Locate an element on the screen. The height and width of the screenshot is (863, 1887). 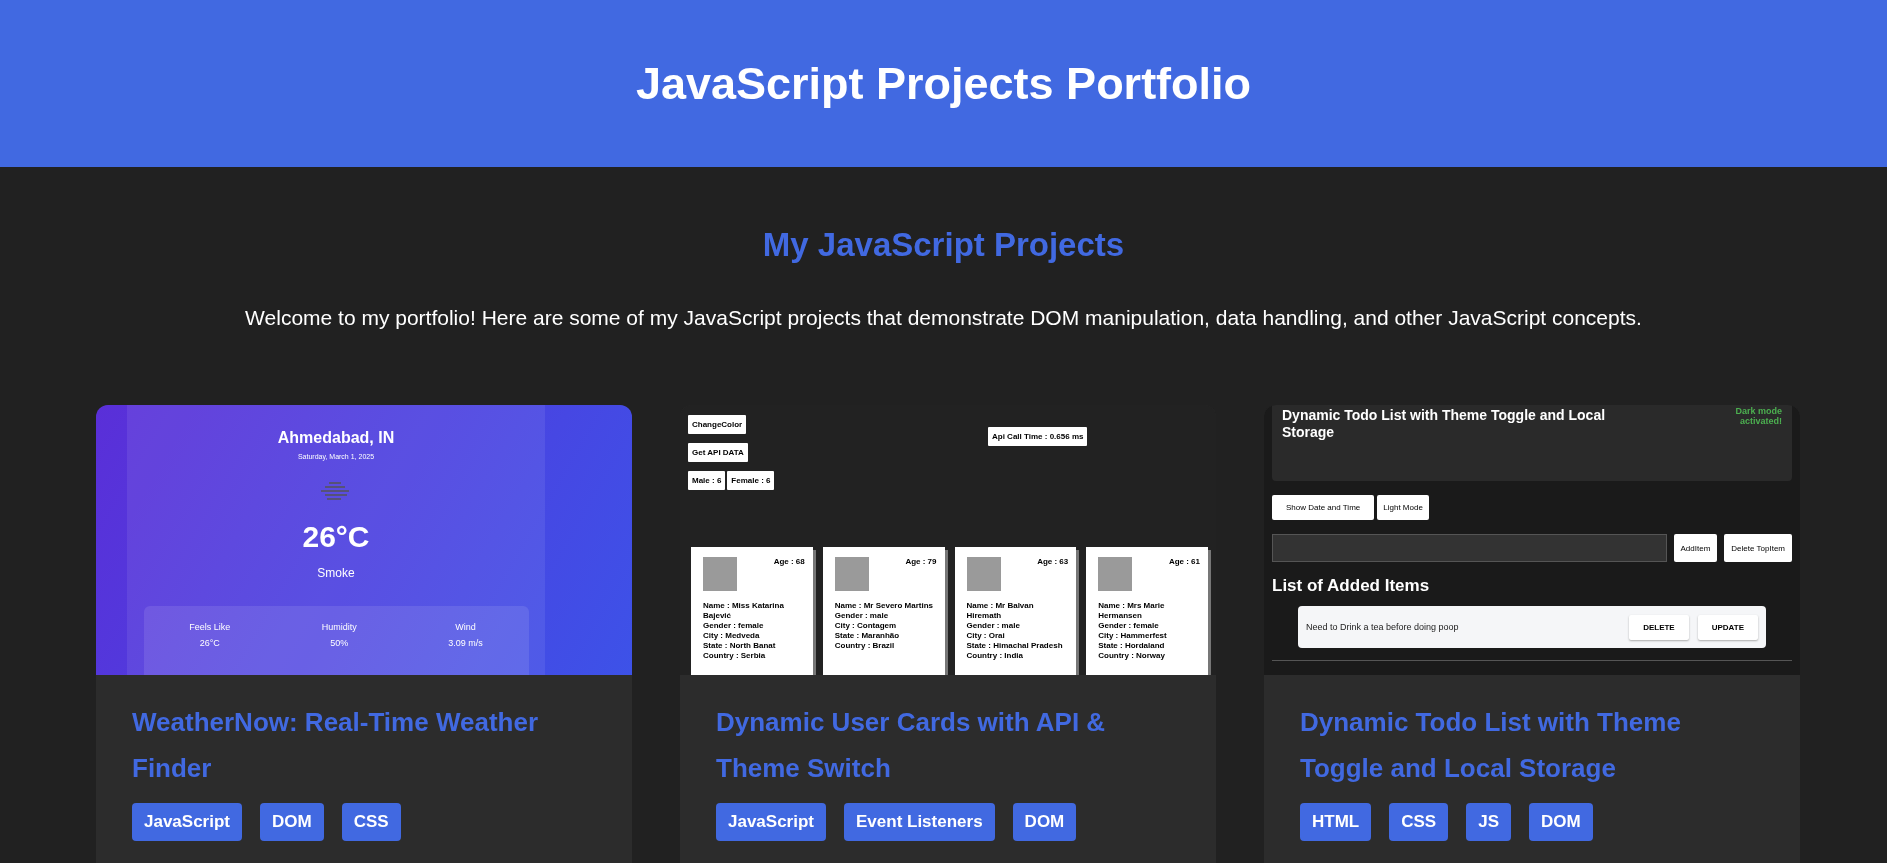
project-title: Dynamic User Cards with API & Theme Switch is located at coordinates (948, 745).